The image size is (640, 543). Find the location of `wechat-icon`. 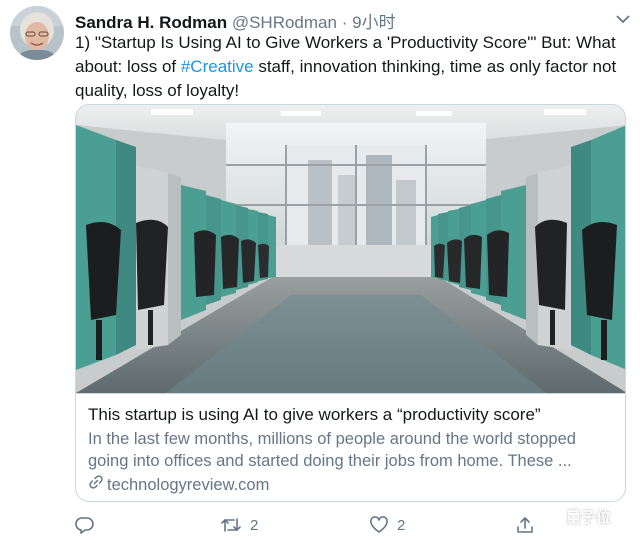

wechat-icon is located at coordinates (553, 516).